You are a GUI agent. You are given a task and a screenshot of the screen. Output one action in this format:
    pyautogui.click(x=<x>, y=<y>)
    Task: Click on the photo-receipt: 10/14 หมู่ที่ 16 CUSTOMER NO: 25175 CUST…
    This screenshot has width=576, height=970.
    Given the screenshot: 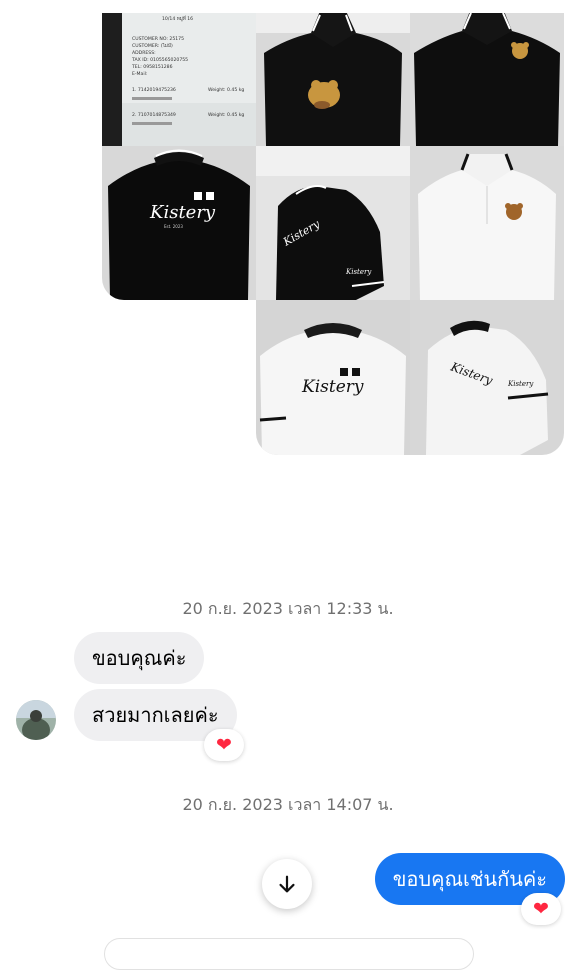 What is the action you would take?
    pyautogui.click(x=179, y=79)
    